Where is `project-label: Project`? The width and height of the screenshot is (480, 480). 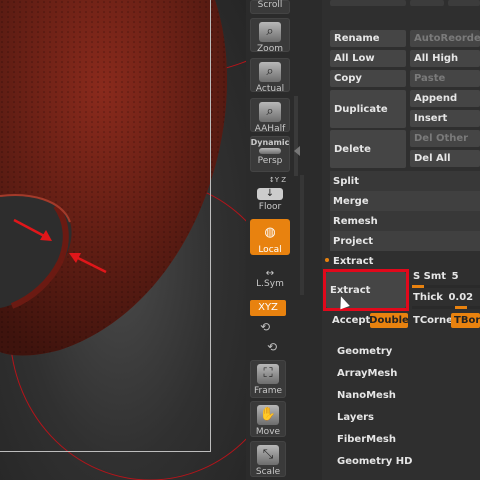
project-label: Project is located at coordinates (353, 241).